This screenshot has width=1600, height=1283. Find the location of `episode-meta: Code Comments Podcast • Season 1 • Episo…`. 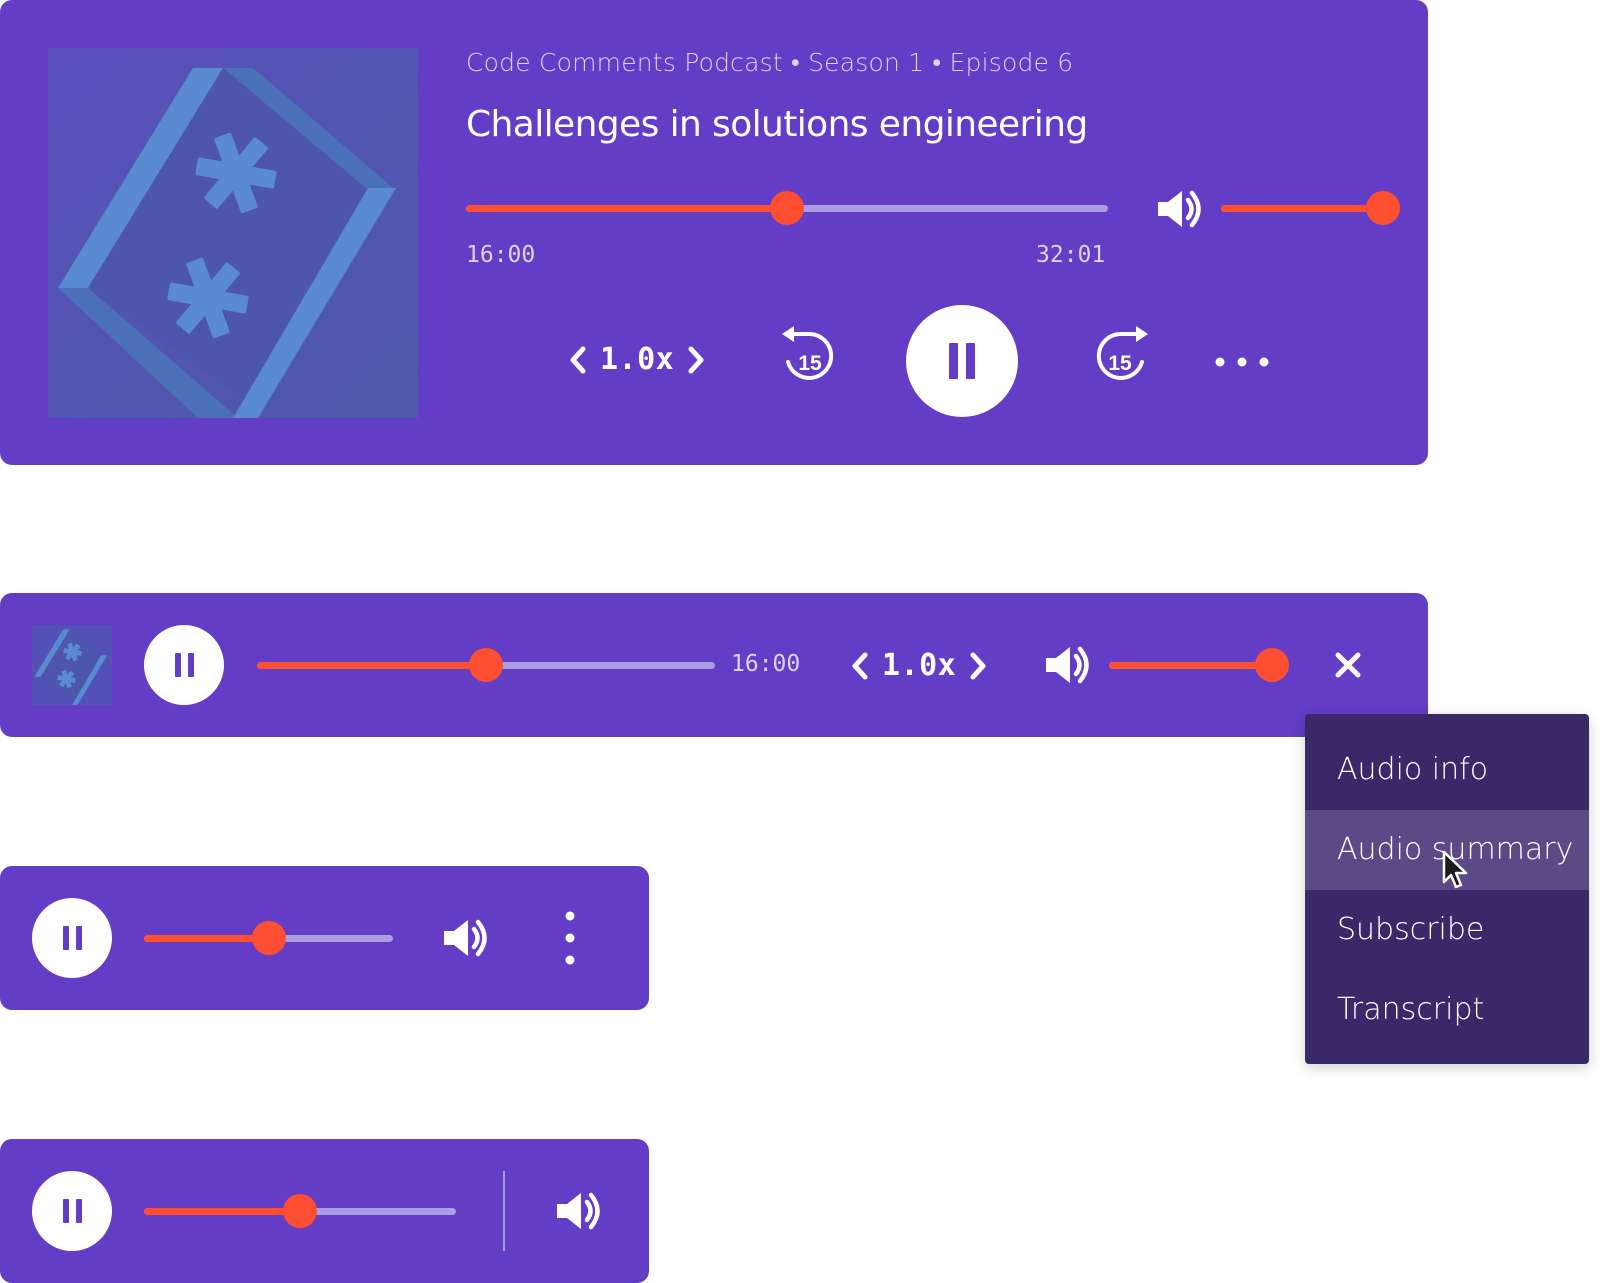

episode-meta: Code Comments Podcast • Season 1 • Episo… is located at coordinates (770, 62).